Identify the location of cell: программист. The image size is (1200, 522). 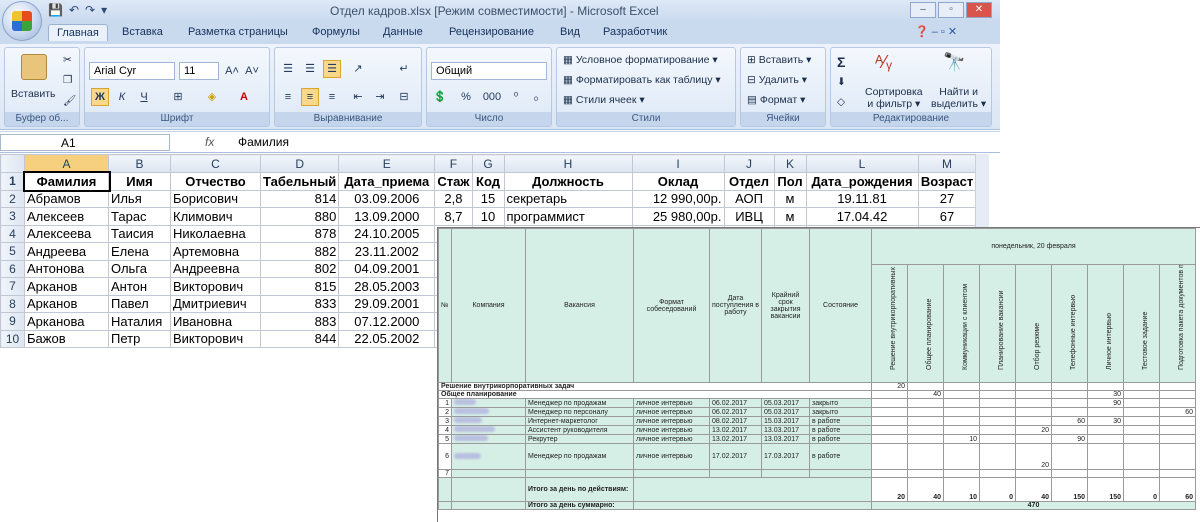
(568, 216).